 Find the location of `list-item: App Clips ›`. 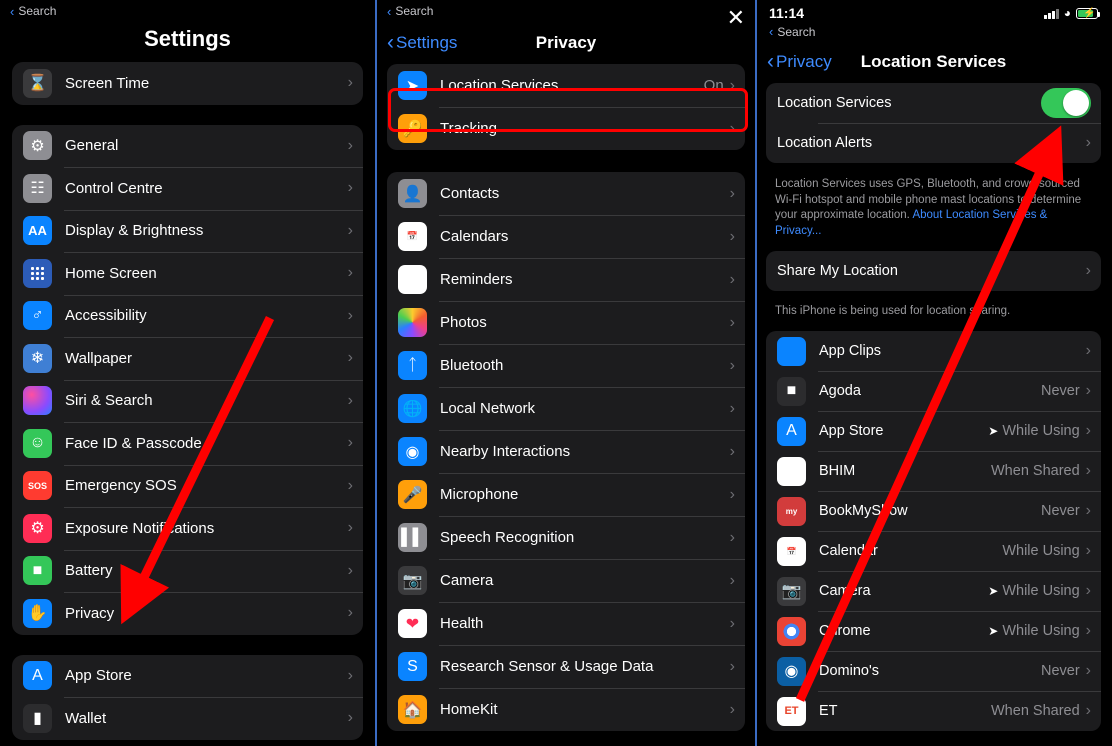

list-item: App Clips › is located at coordinates (933, 351).